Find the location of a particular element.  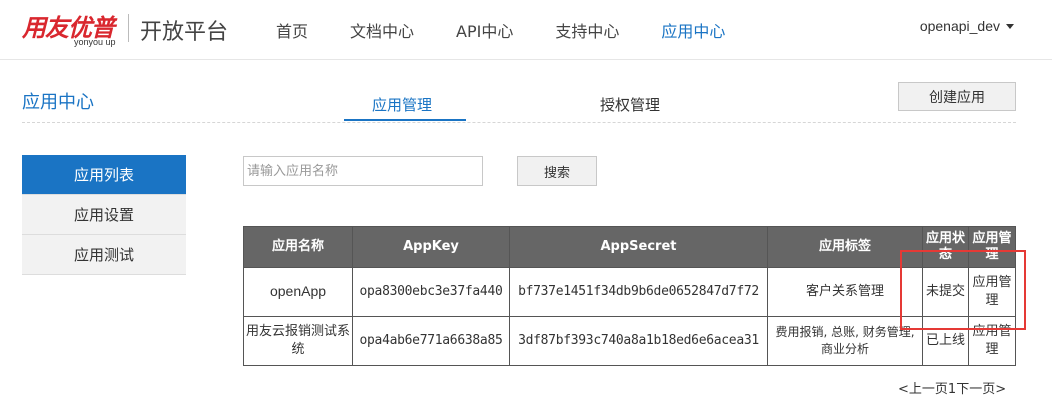

col-header-appkey: AppKey is located at coordinates (431, 247).